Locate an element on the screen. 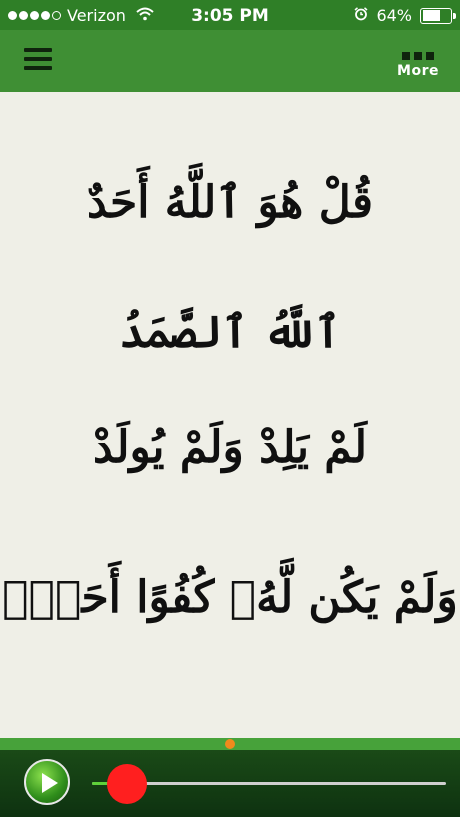 This screenshot has height=817, width=460. alarm-icon is located at coordinates (361, 15).